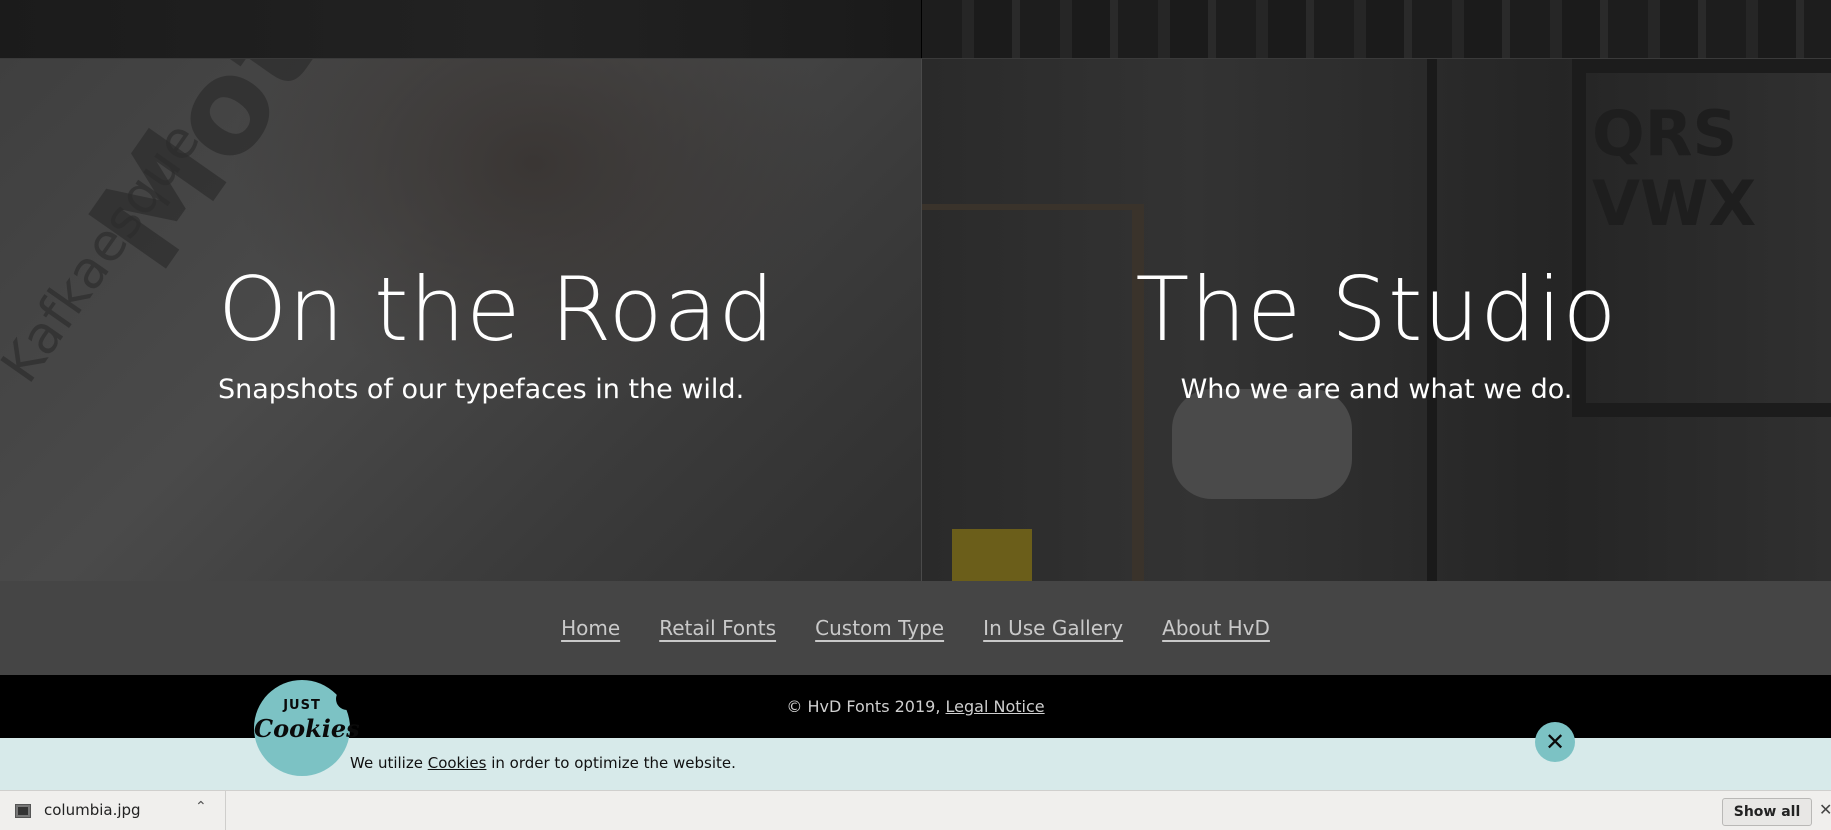 Image resolution: width=1831 pixels, height=830 pixels. I want to click on footer-nav-in-use-gallery: In Use Gallery, so click(1053, 628).